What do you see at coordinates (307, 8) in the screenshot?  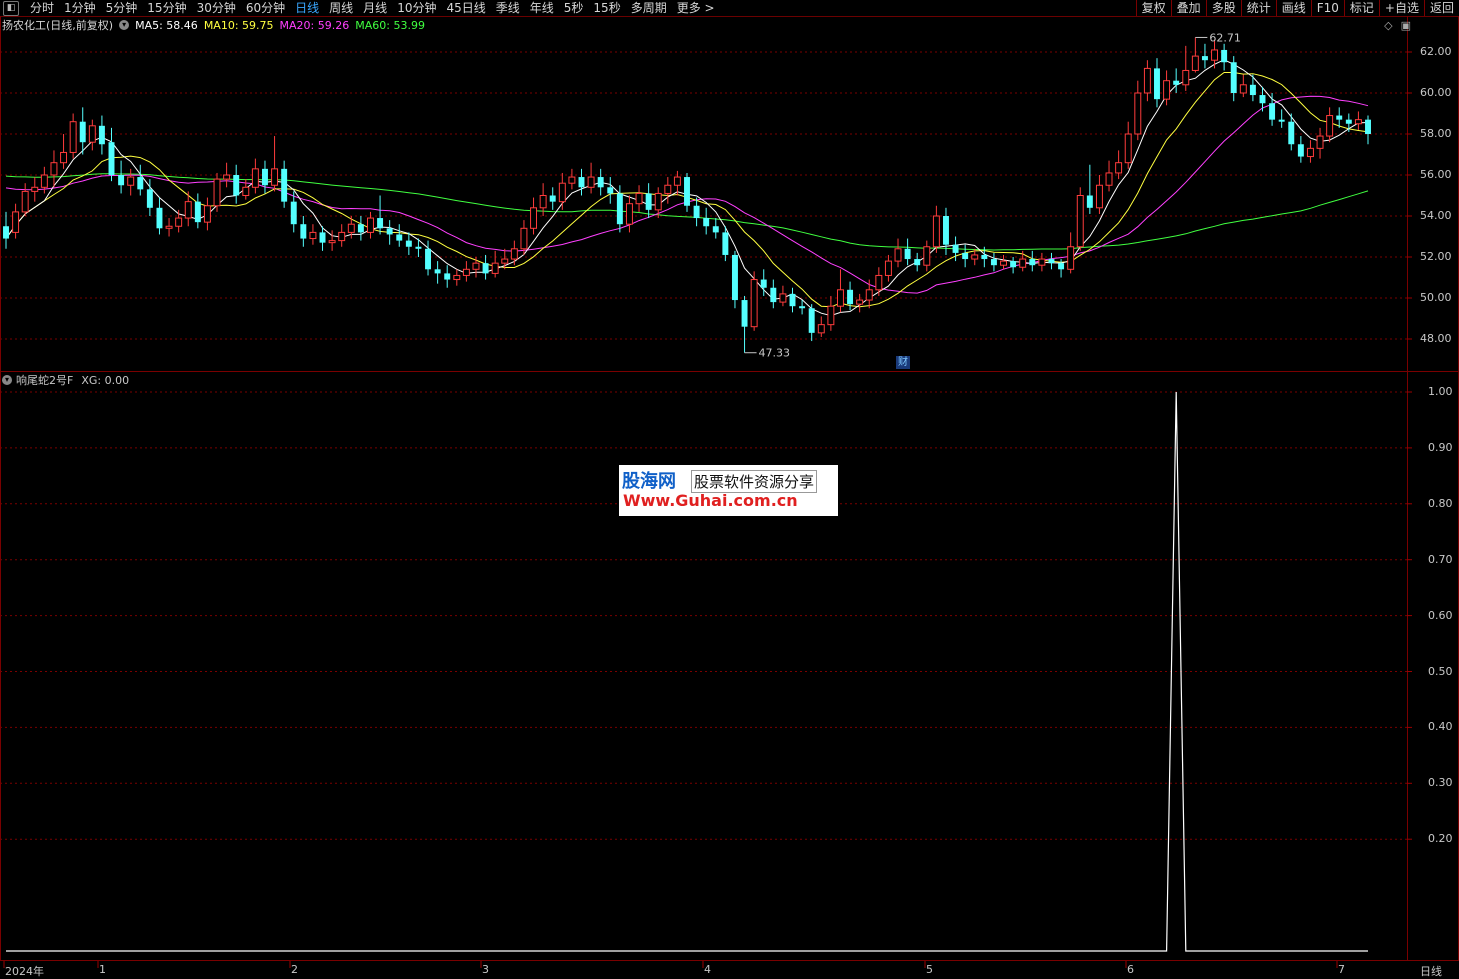 I see `period-tab: 日线` at bounding box center [307, 8].